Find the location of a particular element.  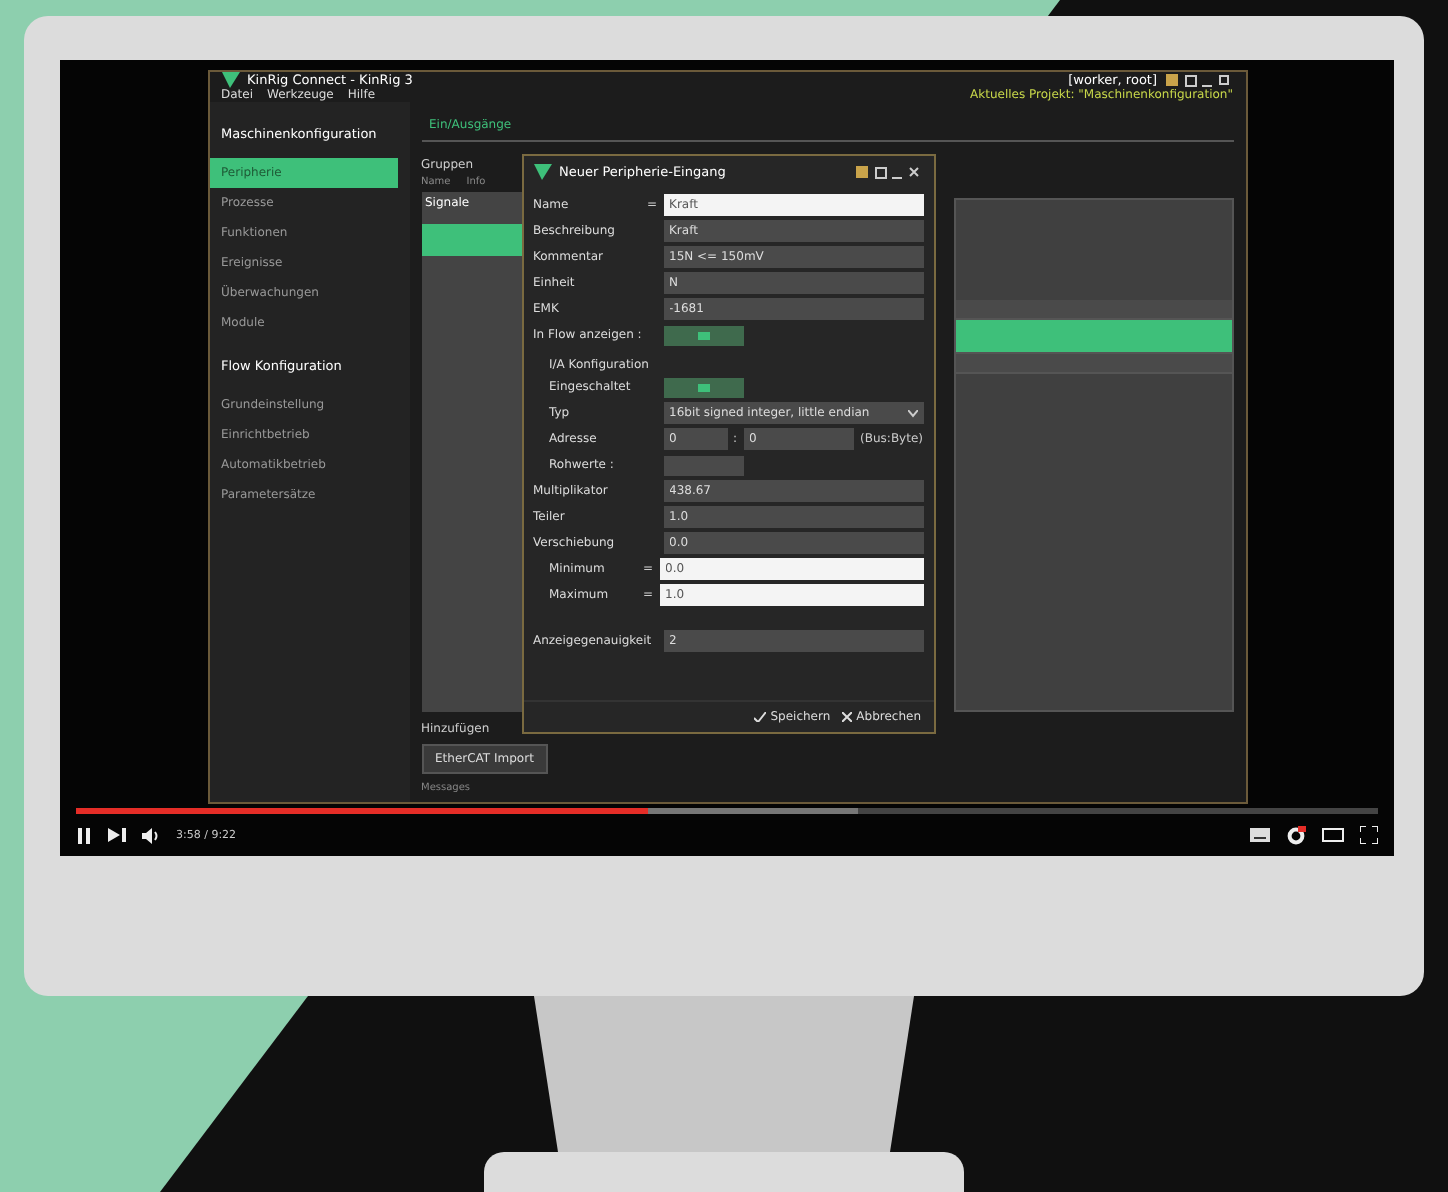

fullscreen-button is located at coordinates (1369, 835).